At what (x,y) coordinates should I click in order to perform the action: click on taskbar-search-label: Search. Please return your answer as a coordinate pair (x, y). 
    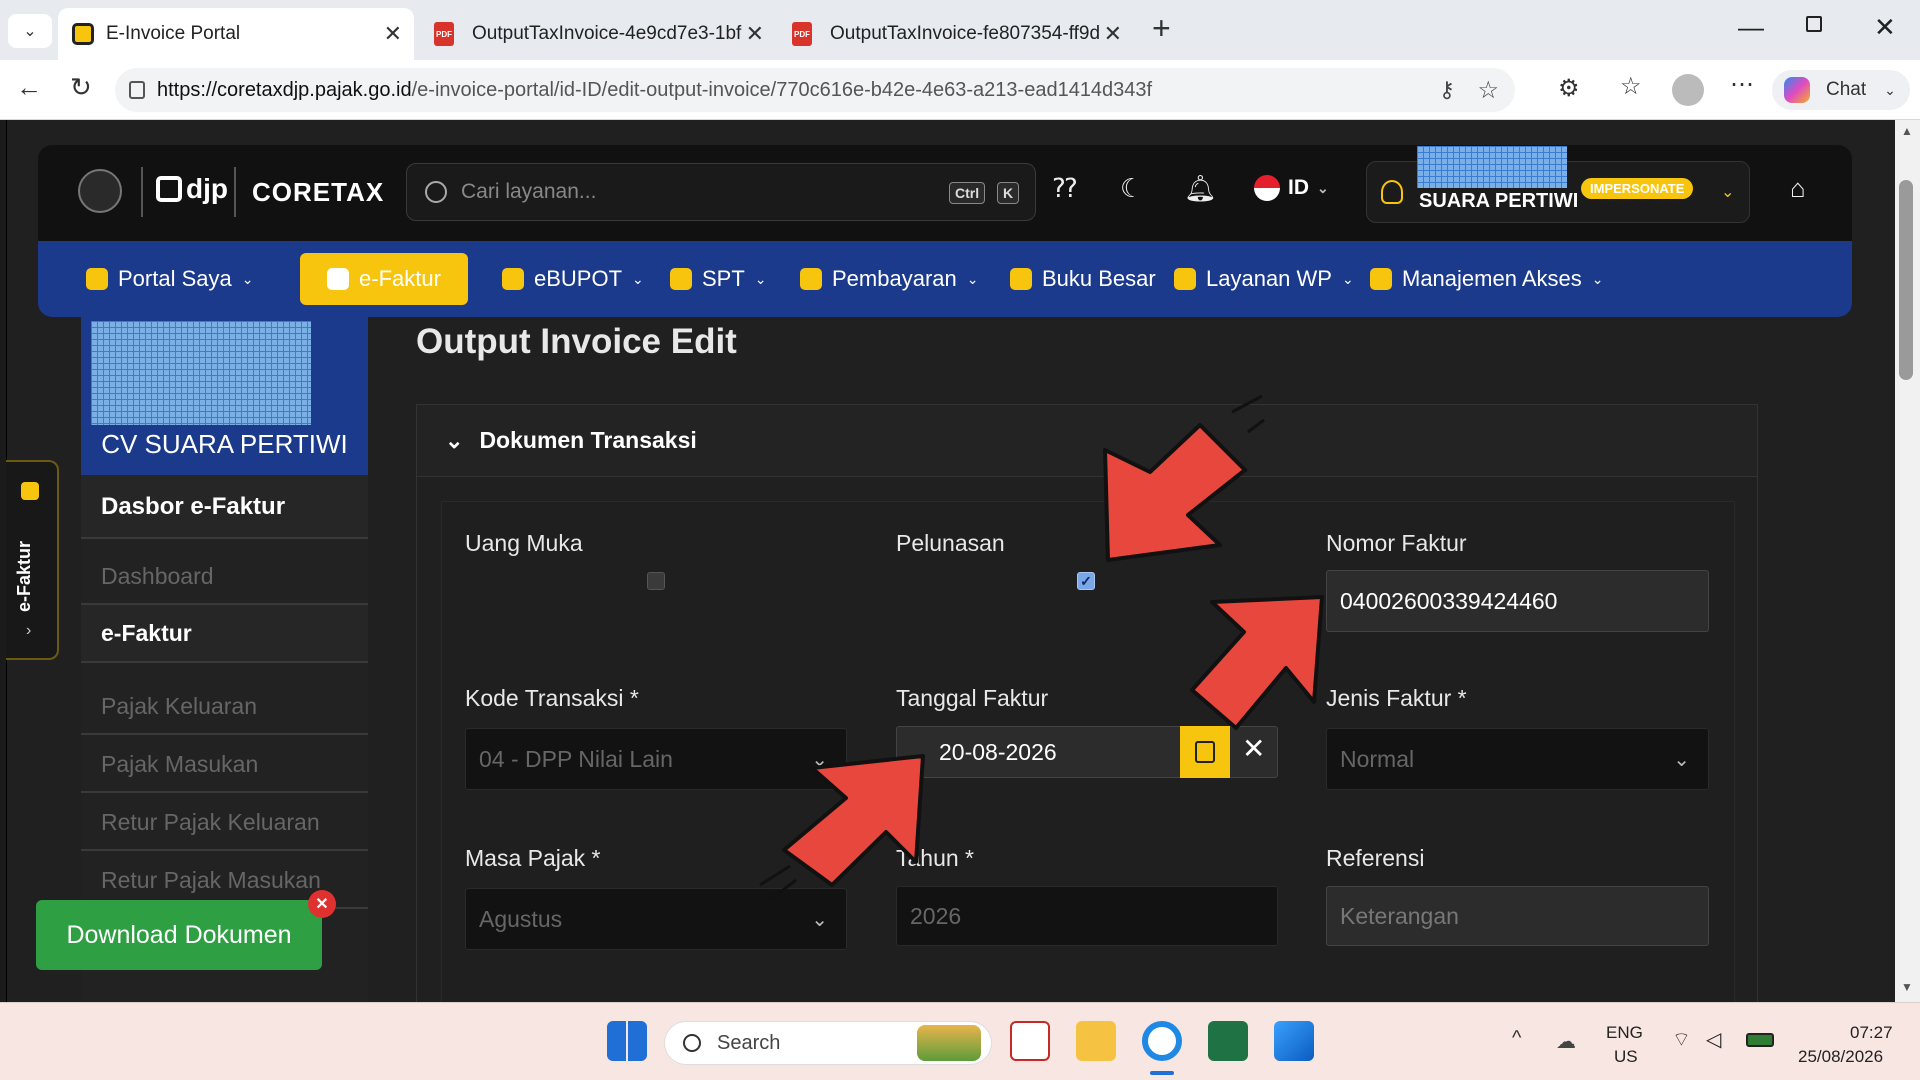
    Looking at the image, I should click on (749, 1042).